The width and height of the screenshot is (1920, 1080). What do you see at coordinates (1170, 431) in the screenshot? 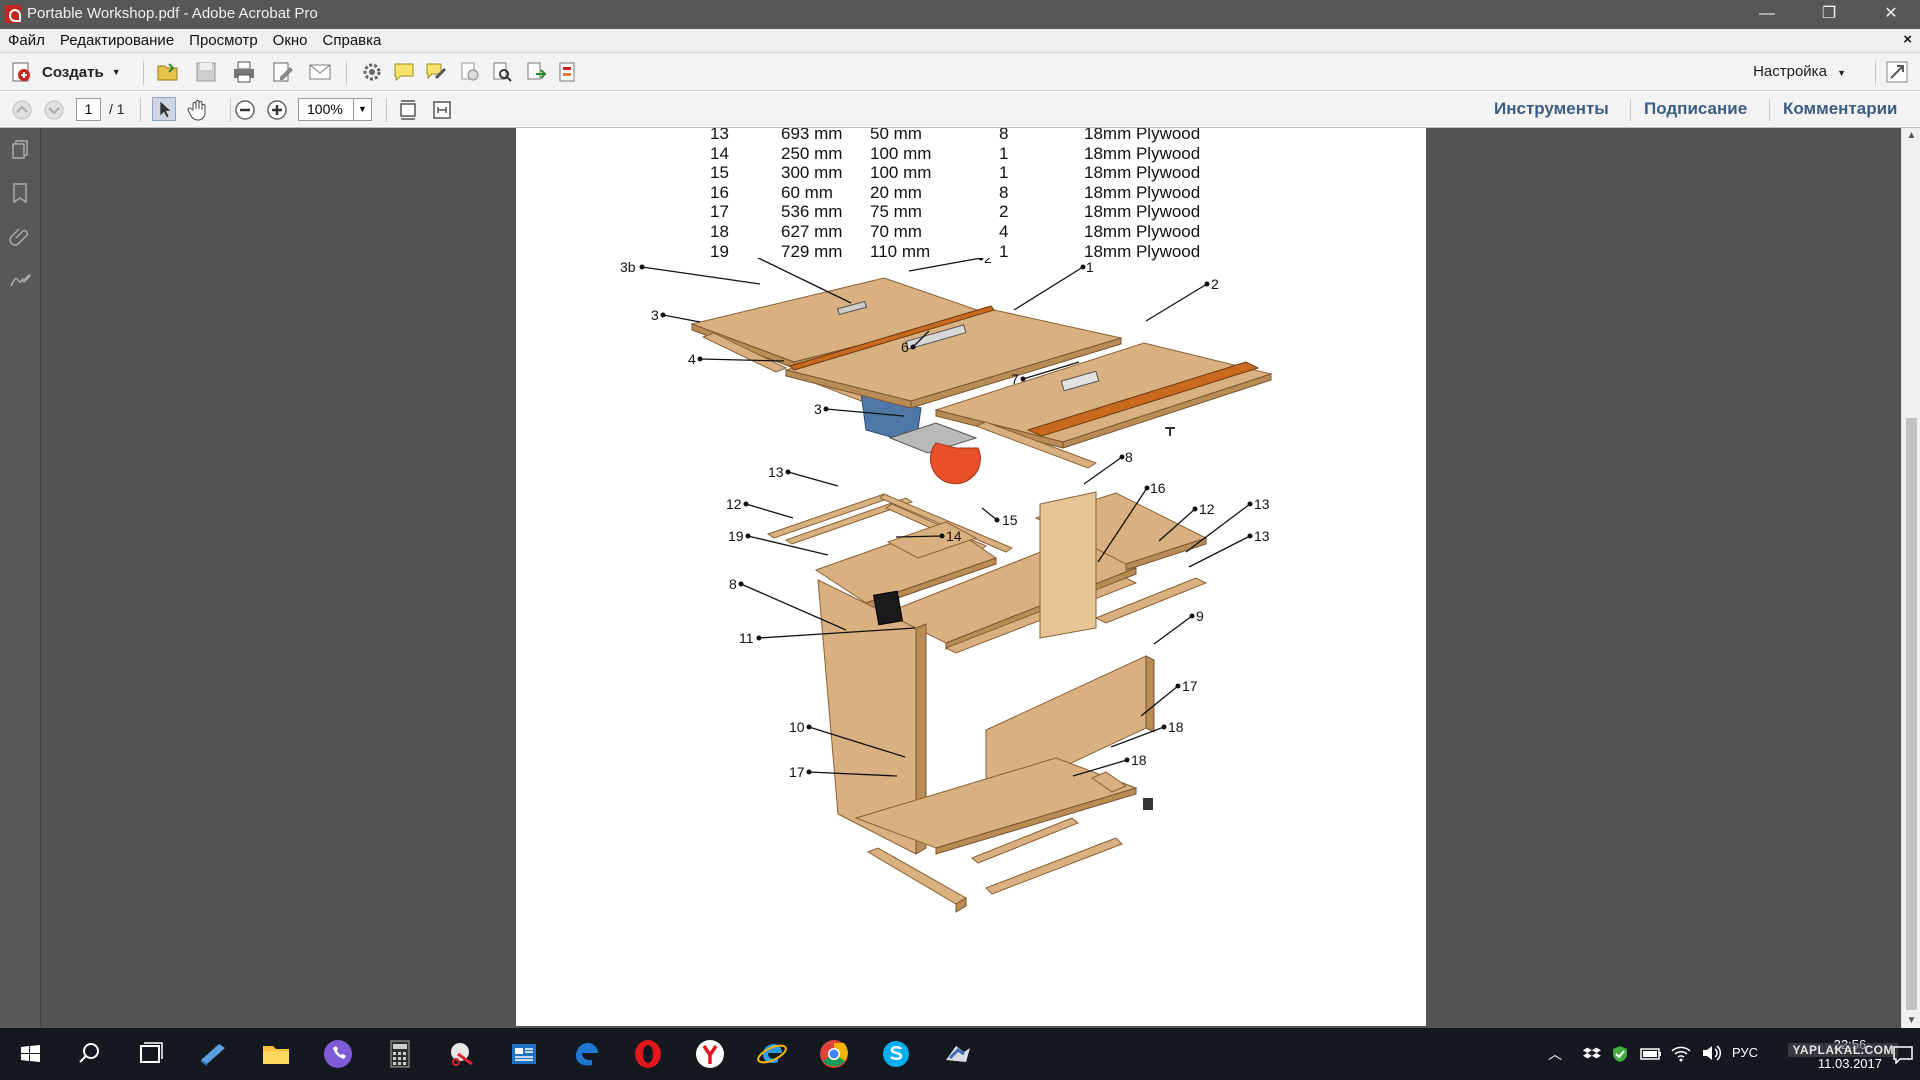
I see `bracket-part` at bounding box center [1170, 431].